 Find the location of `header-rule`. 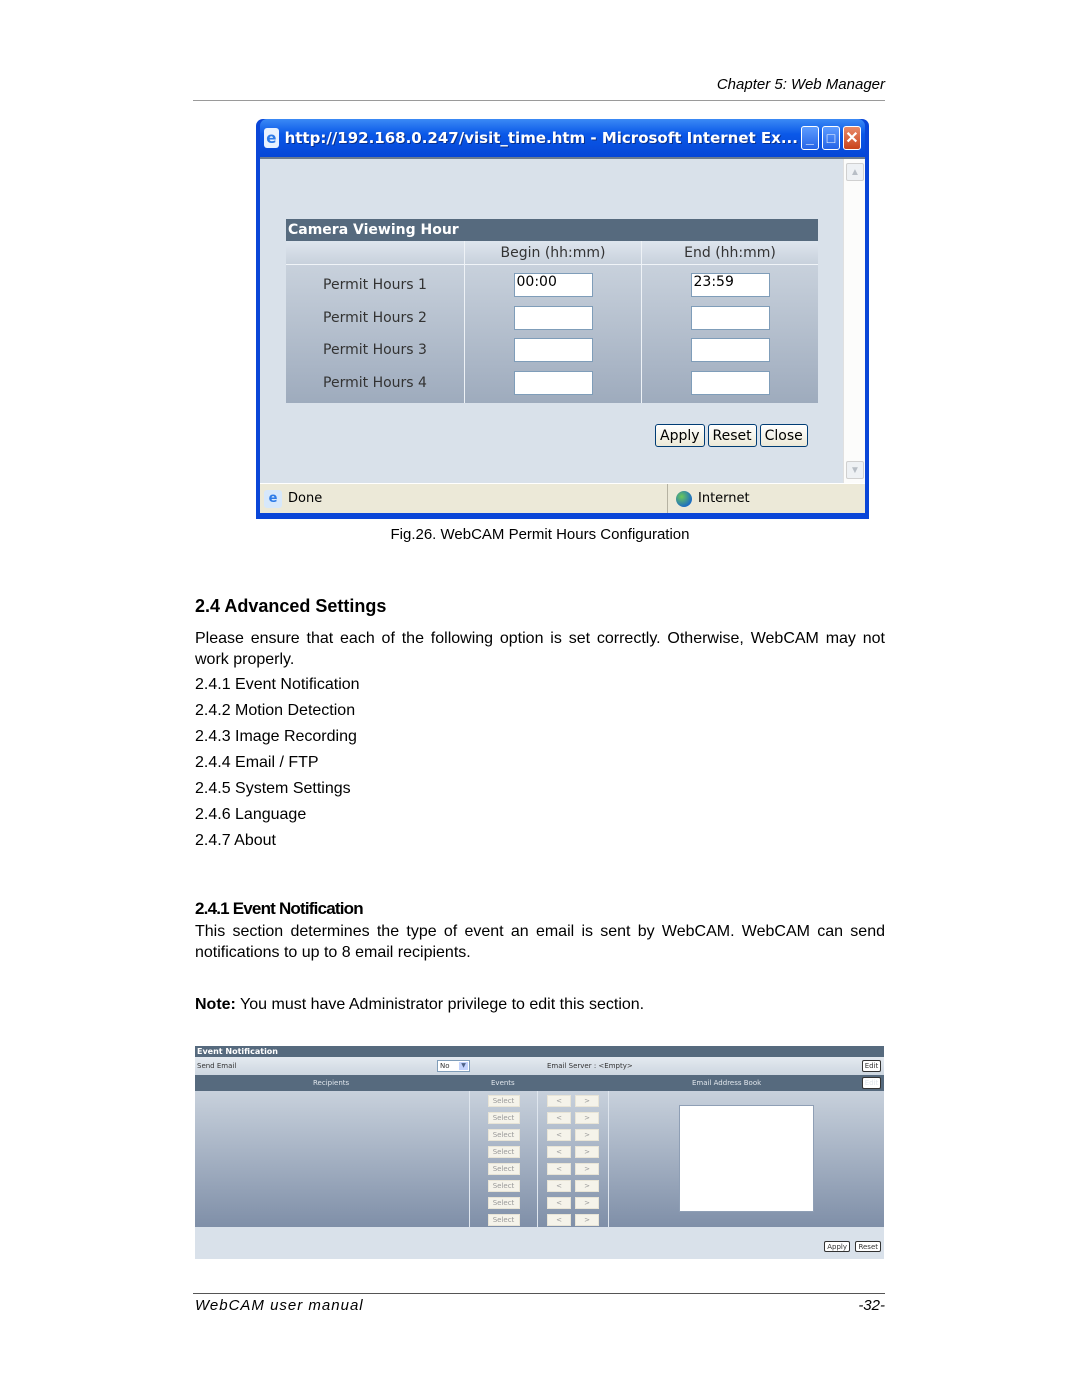

header-rule is located at coordinates (539, 100).